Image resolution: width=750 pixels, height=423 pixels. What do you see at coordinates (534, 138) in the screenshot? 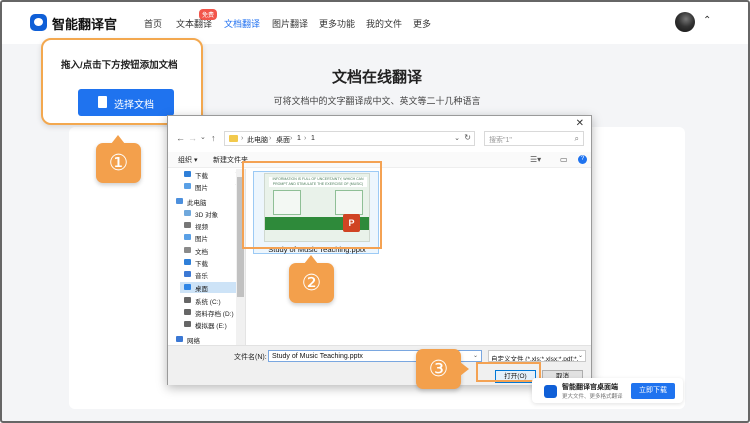
I see `search-input: 搜索"1" ⌕` at bounding box center [534, 138].